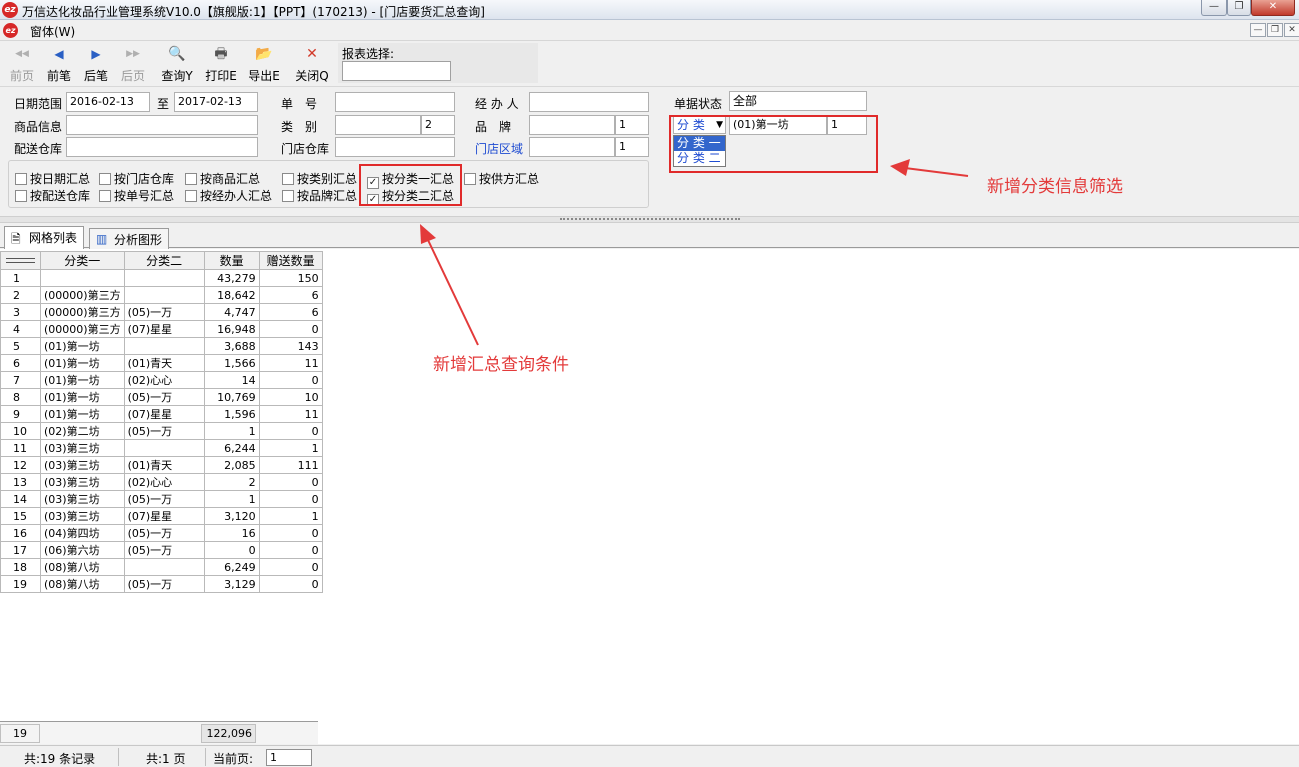 The width and height of the screenshot is (1299, 767). What do you see at coordinates (228, 733) in the screenshot?
I see `footer-total-quantity: 122,096` at bounding box center [228, 733].